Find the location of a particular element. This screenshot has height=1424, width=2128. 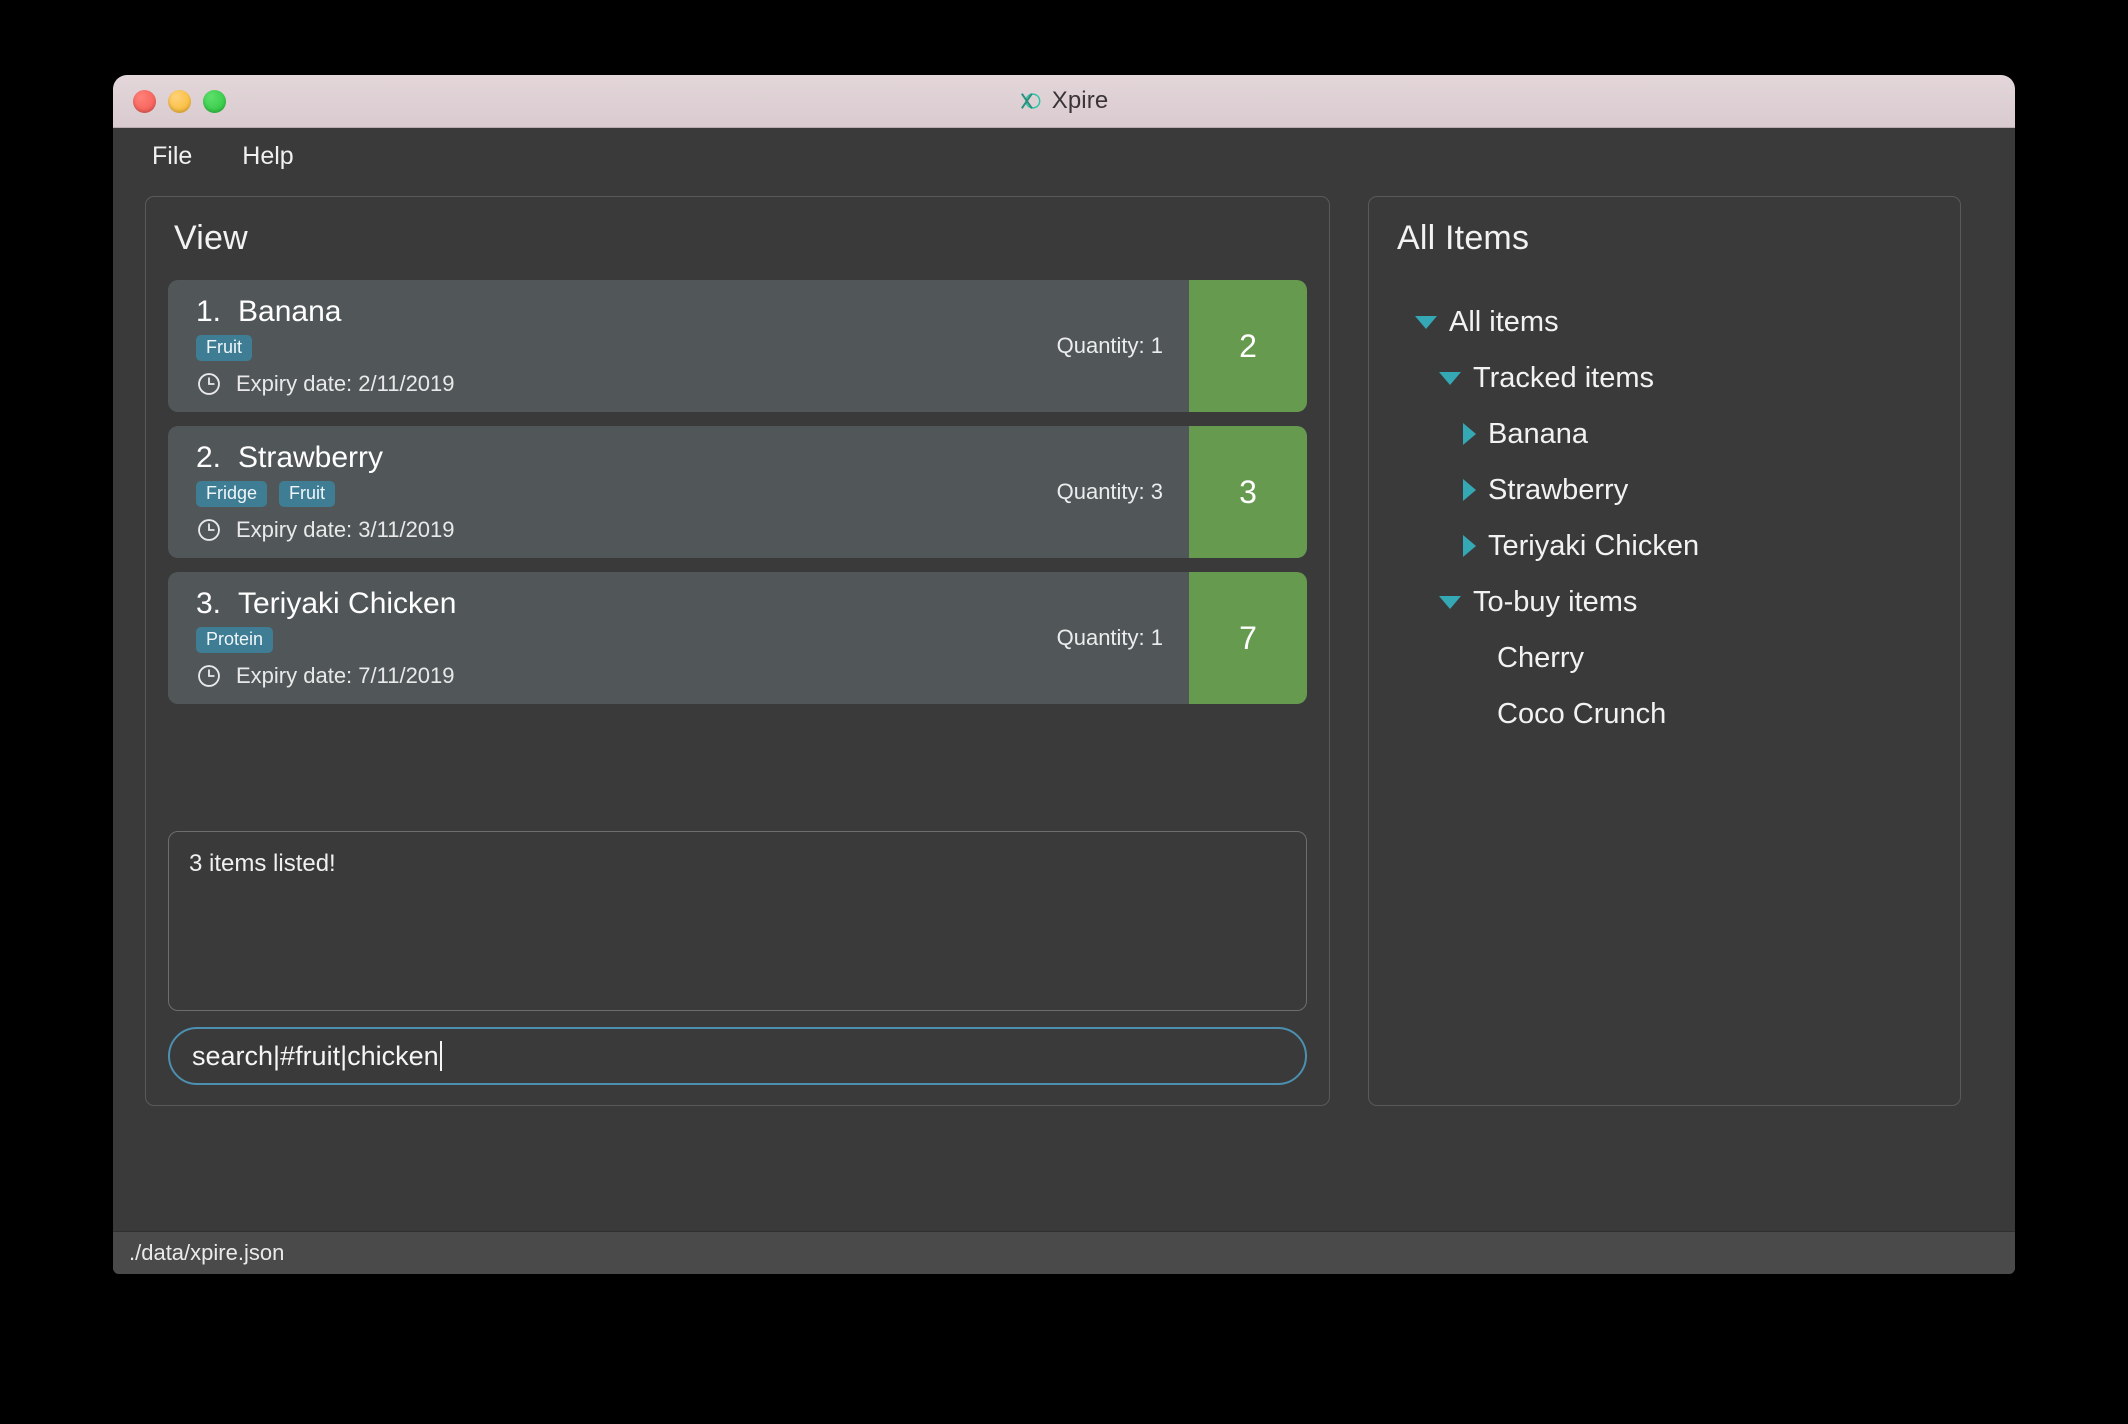

tree-node-banana: Banana is located at coordinates (1664, 434).